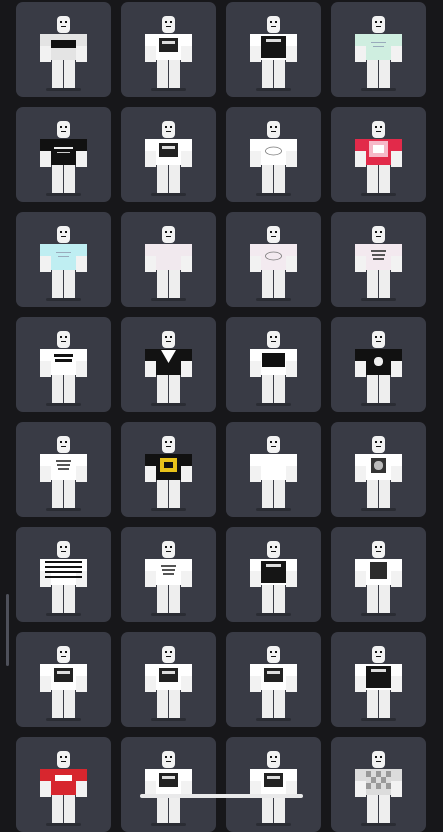 This screenshot has width=443, height=832. What do you see at coordinates (7, 630) in the screenshot?
I see `scrollbar-thumb` at bounding box center [7, 630].